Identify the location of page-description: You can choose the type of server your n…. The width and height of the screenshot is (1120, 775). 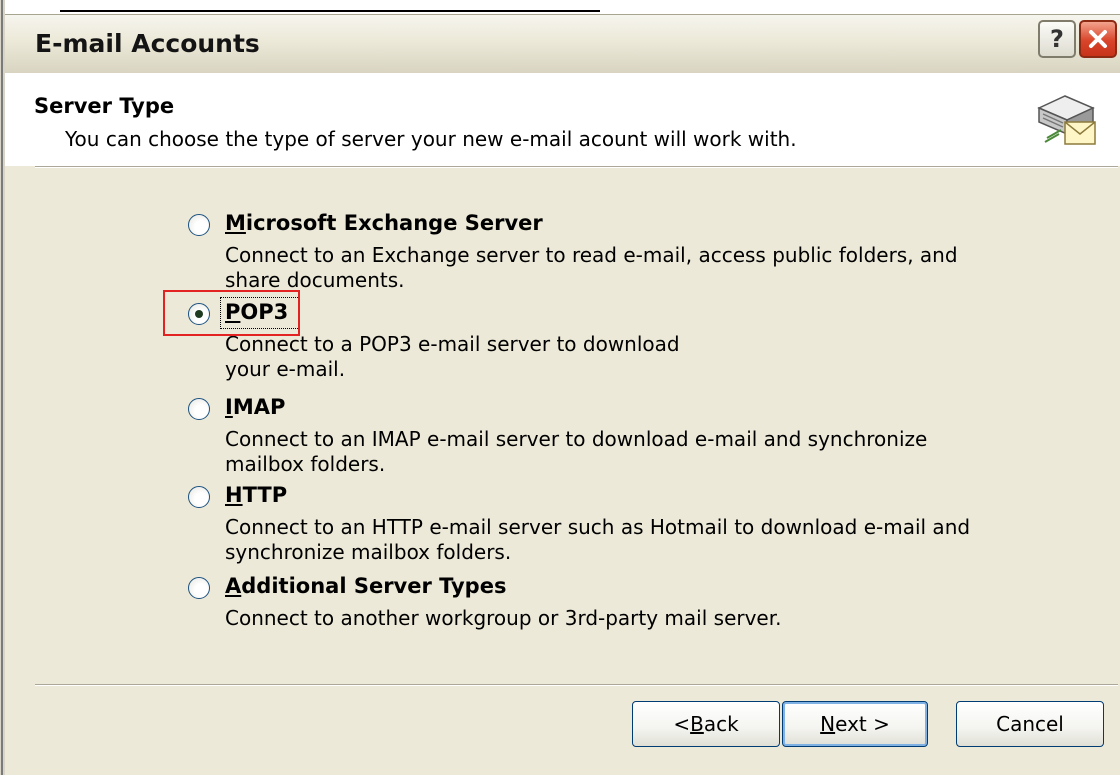
(431, 139).